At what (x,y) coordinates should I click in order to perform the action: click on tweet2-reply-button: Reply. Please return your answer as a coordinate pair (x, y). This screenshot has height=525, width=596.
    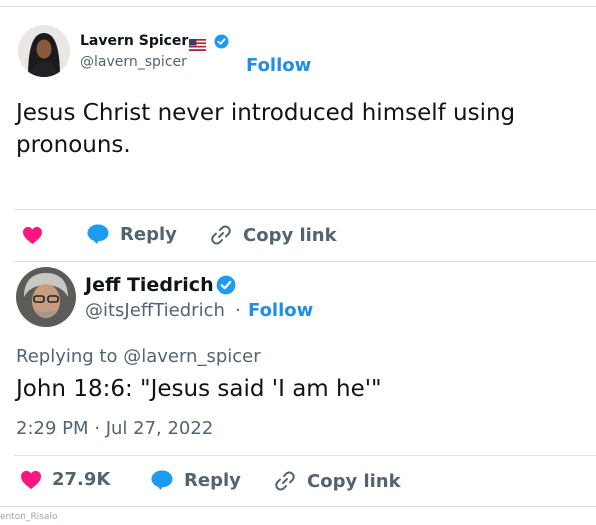
    Looking at the image, I should click on (195, 480).